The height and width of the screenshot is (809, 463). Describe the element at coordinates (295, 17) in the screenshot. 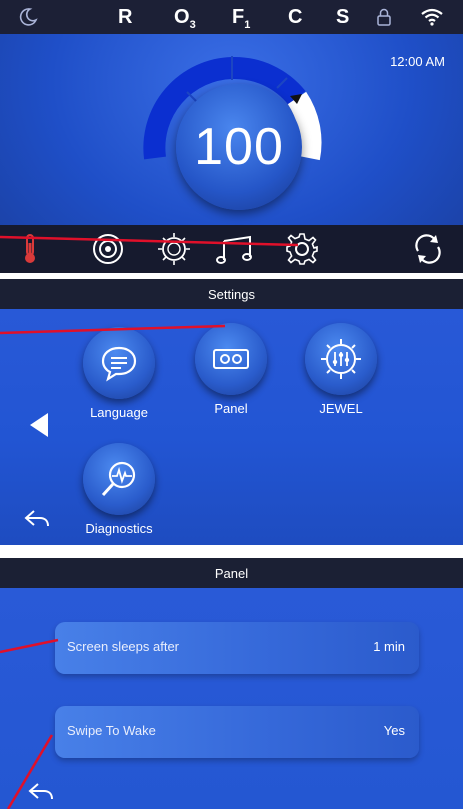

I see `status-indicator-c: C` at that location.